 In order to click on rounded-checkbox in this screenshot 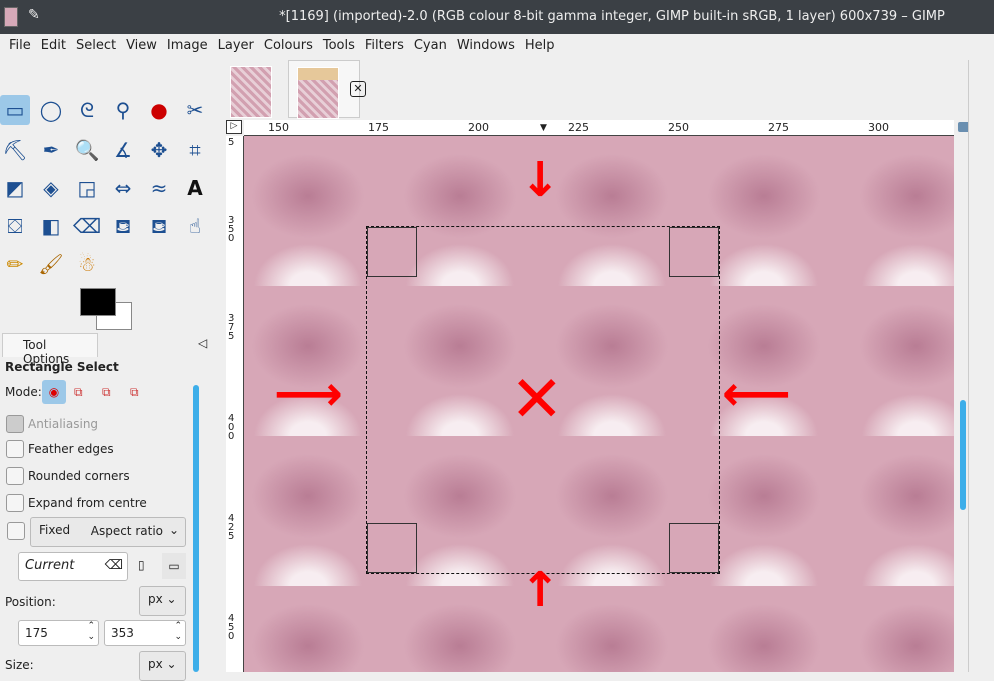, I will do `click(15, 476)`.